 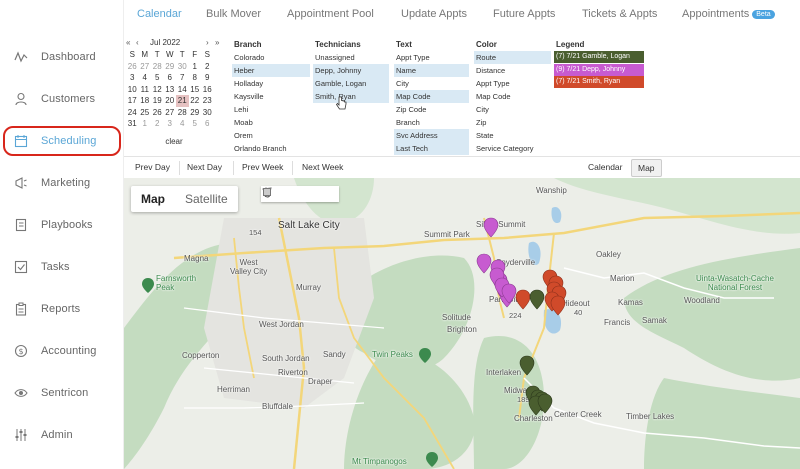 What do you see at coordinates (512, 148) in the screenshot?
I see `color-option: Service Category` at bounding box center [512, 148].